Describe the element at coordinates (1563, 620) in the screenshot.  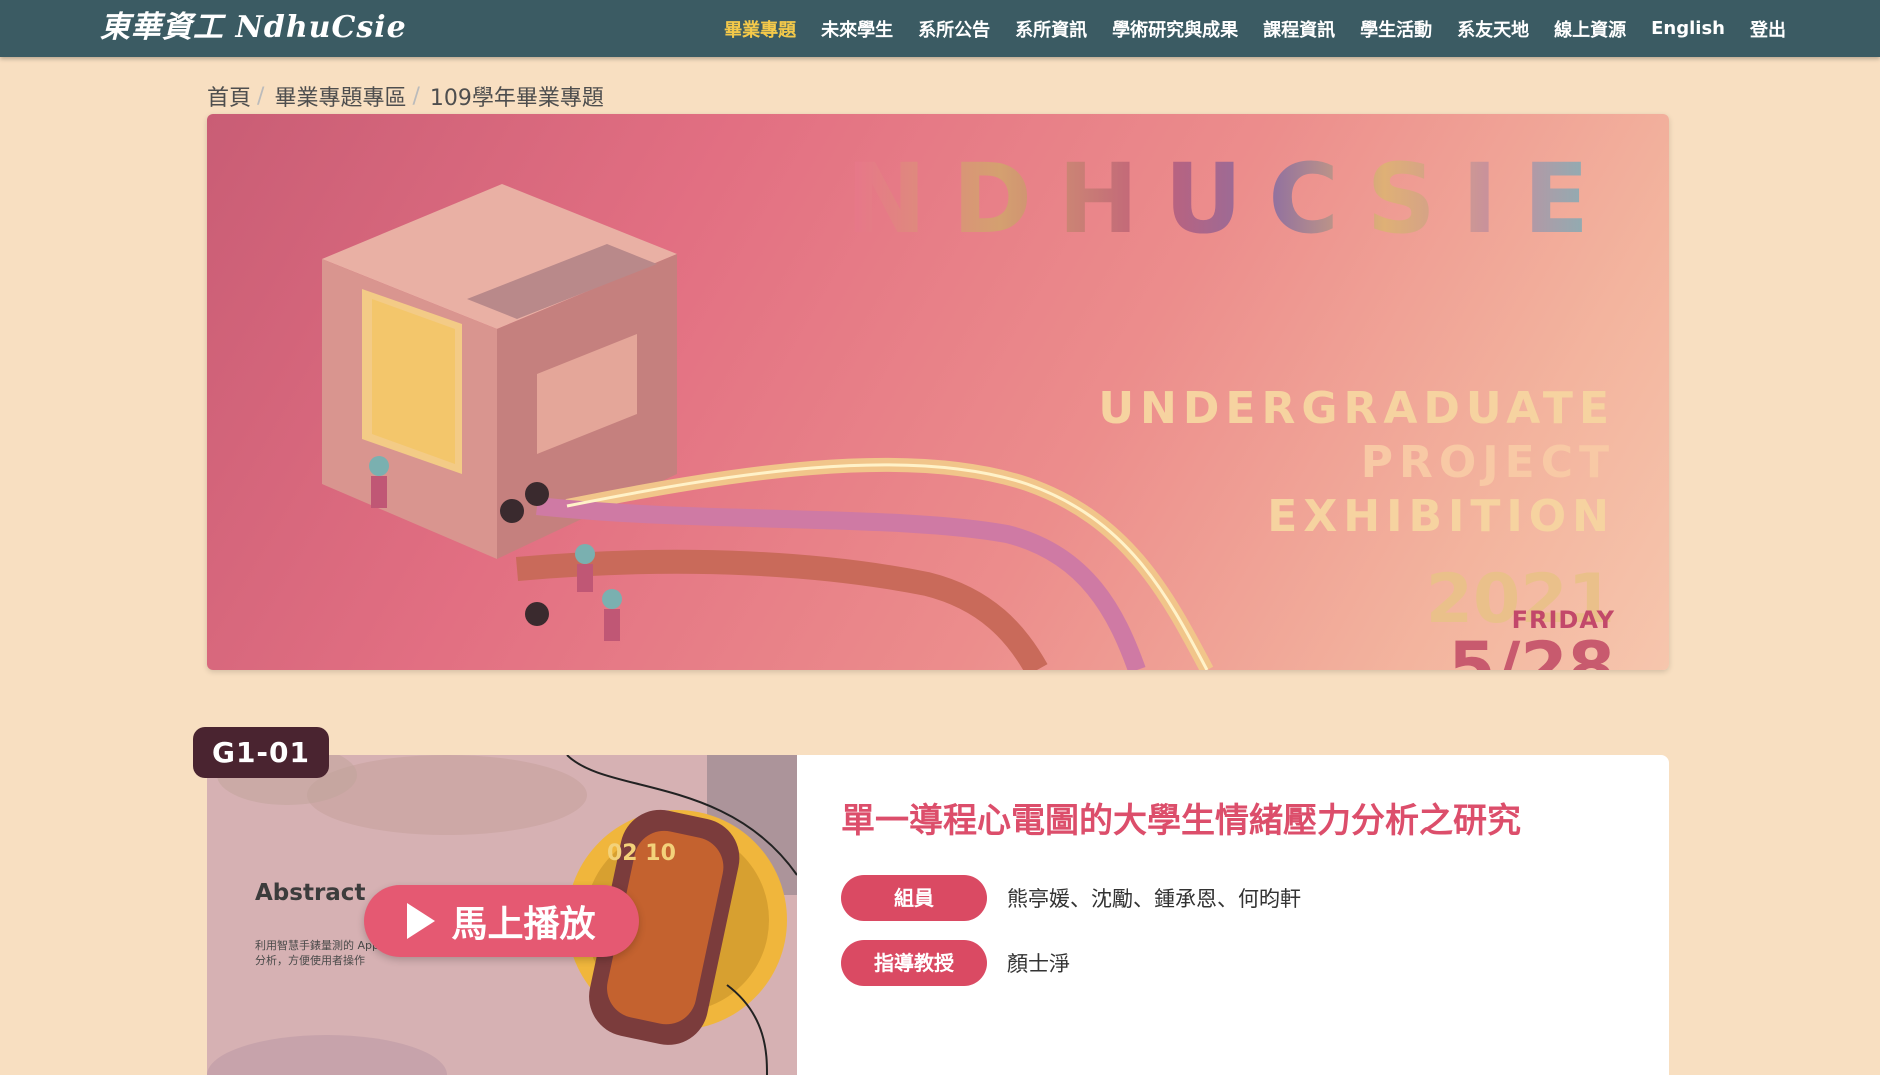
I see `hero-weekday: FRIDAY` at that location.